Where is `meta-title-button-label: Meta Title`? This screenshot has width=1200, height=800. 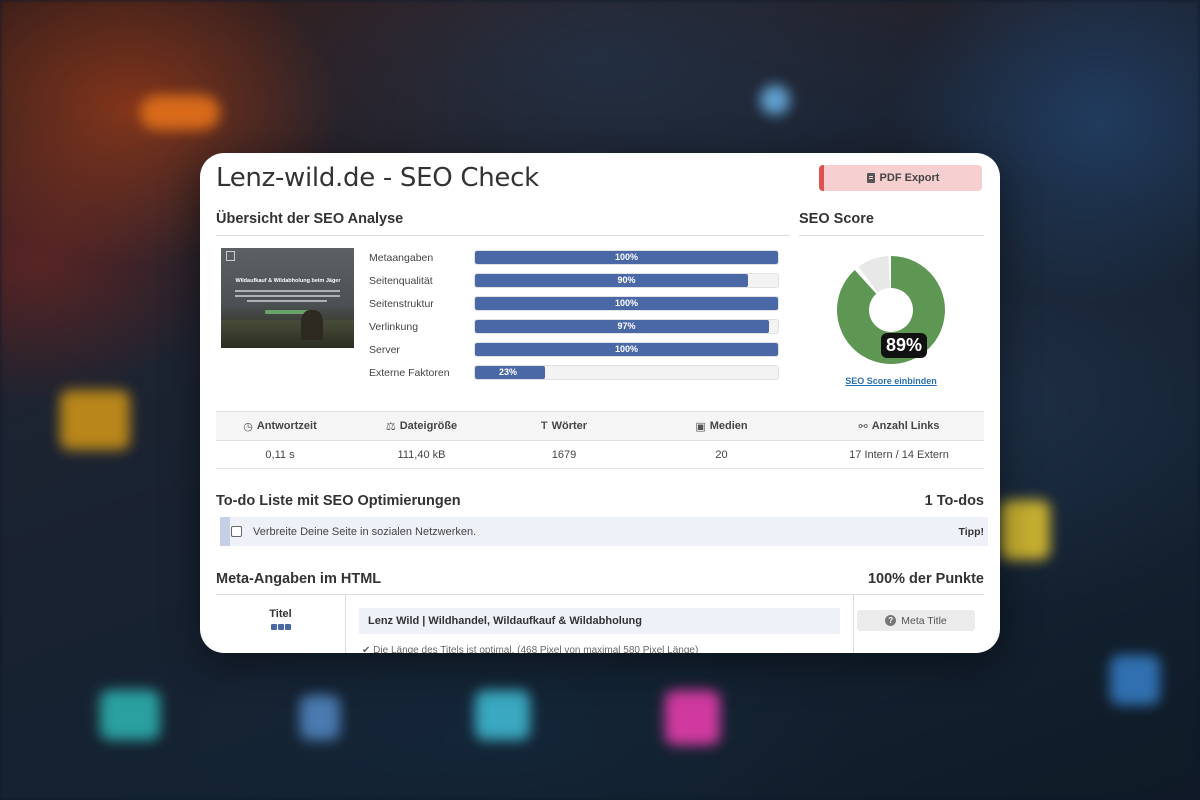
meta-title-button-label: Meta Title is located at coordinates (924, 620).